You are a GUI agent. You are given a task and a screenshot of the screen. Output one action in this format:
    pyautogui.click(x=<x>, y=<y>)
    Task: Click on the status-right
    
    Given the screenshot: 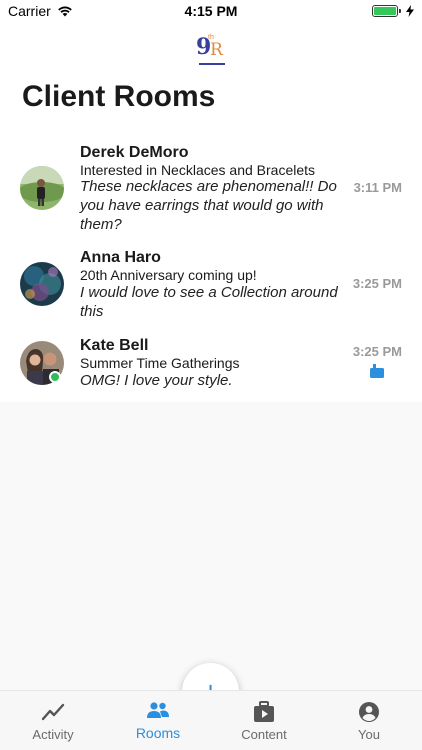 What is the action you would take?
    pyautogui.click(x=393, y=11)
    